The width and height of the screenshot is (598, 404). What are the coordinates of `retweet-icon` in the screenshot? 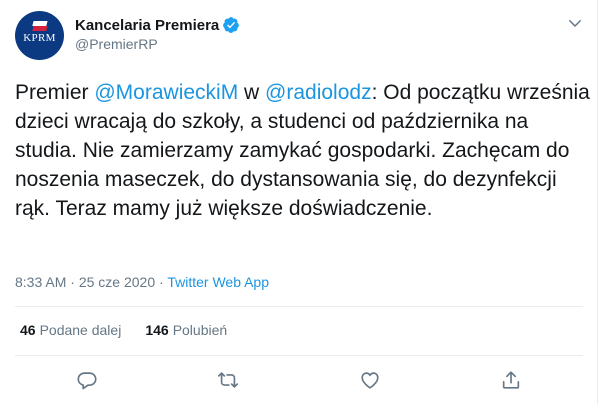 It's located at (228, 380).